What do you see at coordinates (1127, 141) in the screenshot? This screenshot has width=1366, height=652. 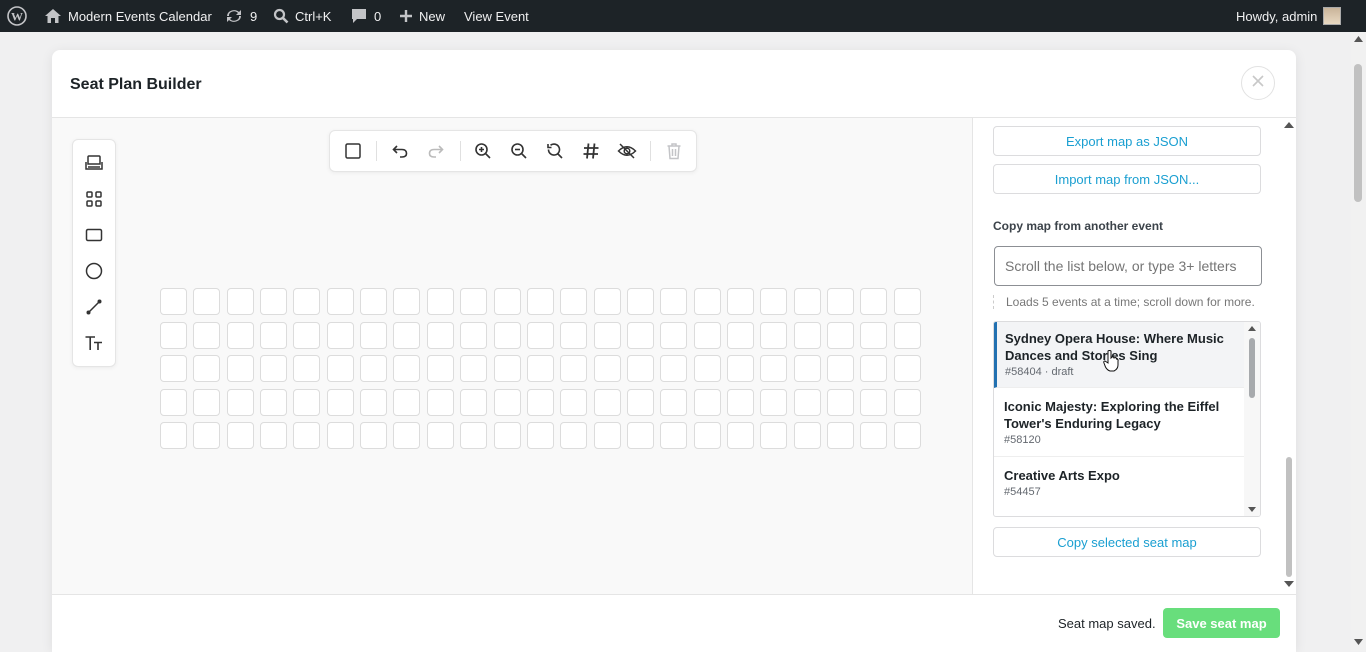 I see `export-json-button: Export map as JSON` at bounding box center [1127, 141].